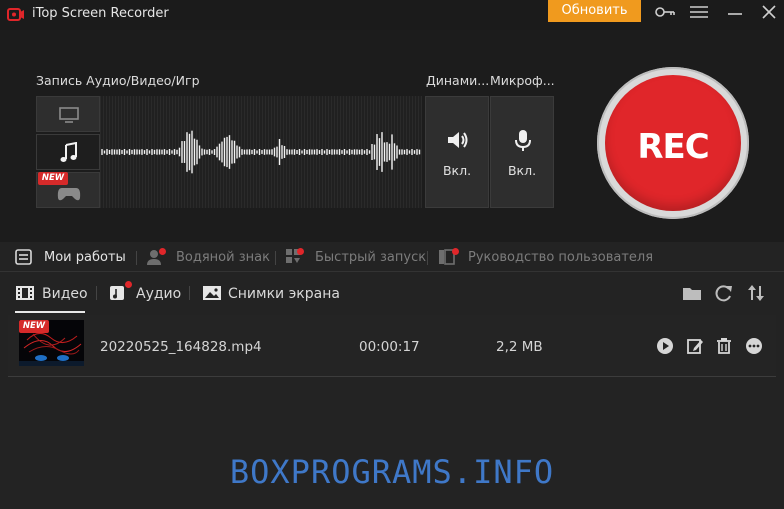 This screenshot has width=784, height=509. Describe the element at coordinates (118, 80) in the screenshot. I see `record-section-label: Запись Аудио/Видео/Игр` at that location.